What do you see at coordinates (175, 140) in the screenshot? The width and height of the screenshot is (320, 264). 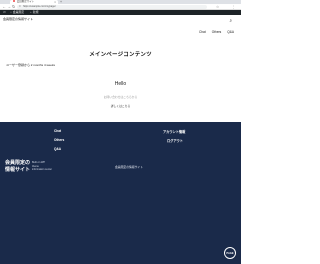 I see `footer-link-logout: ログアウト` at bounding box center [175, 140].